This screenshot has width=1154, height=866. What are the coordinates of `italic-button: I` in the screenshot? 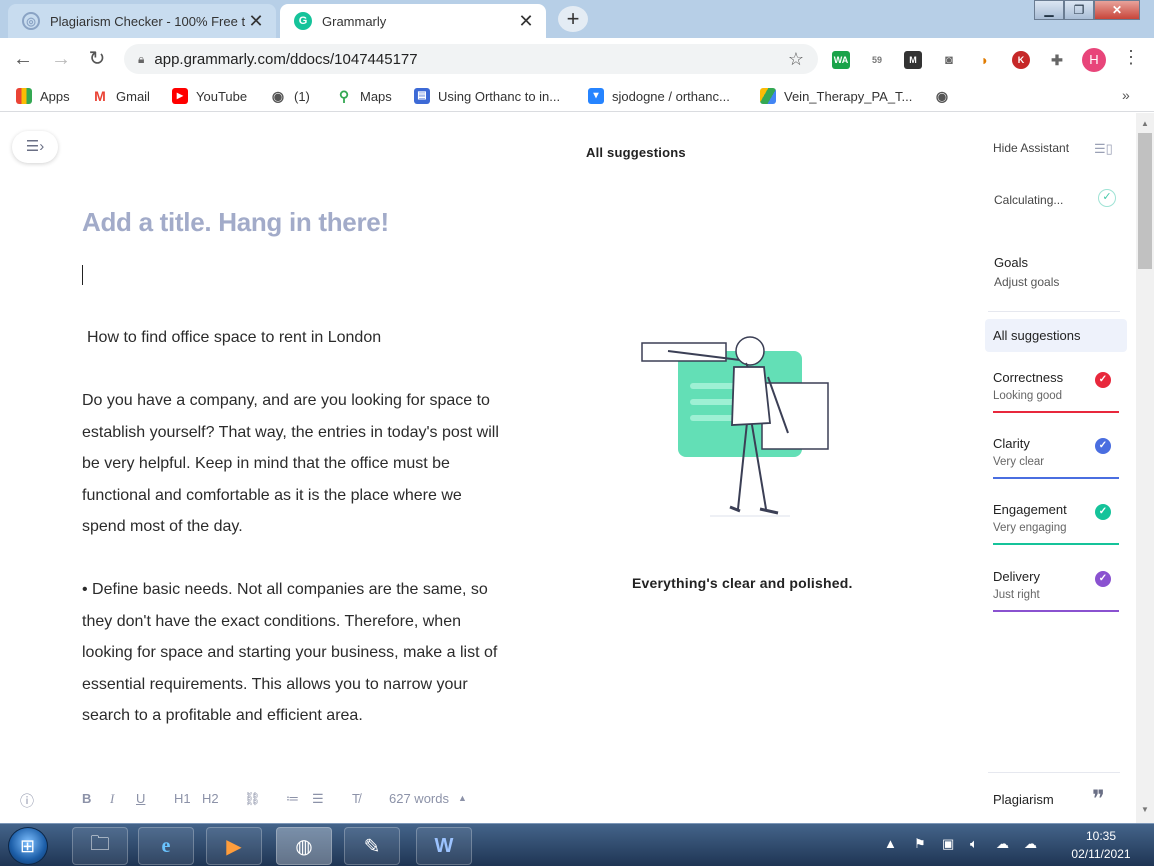 It's located at (112, 799).